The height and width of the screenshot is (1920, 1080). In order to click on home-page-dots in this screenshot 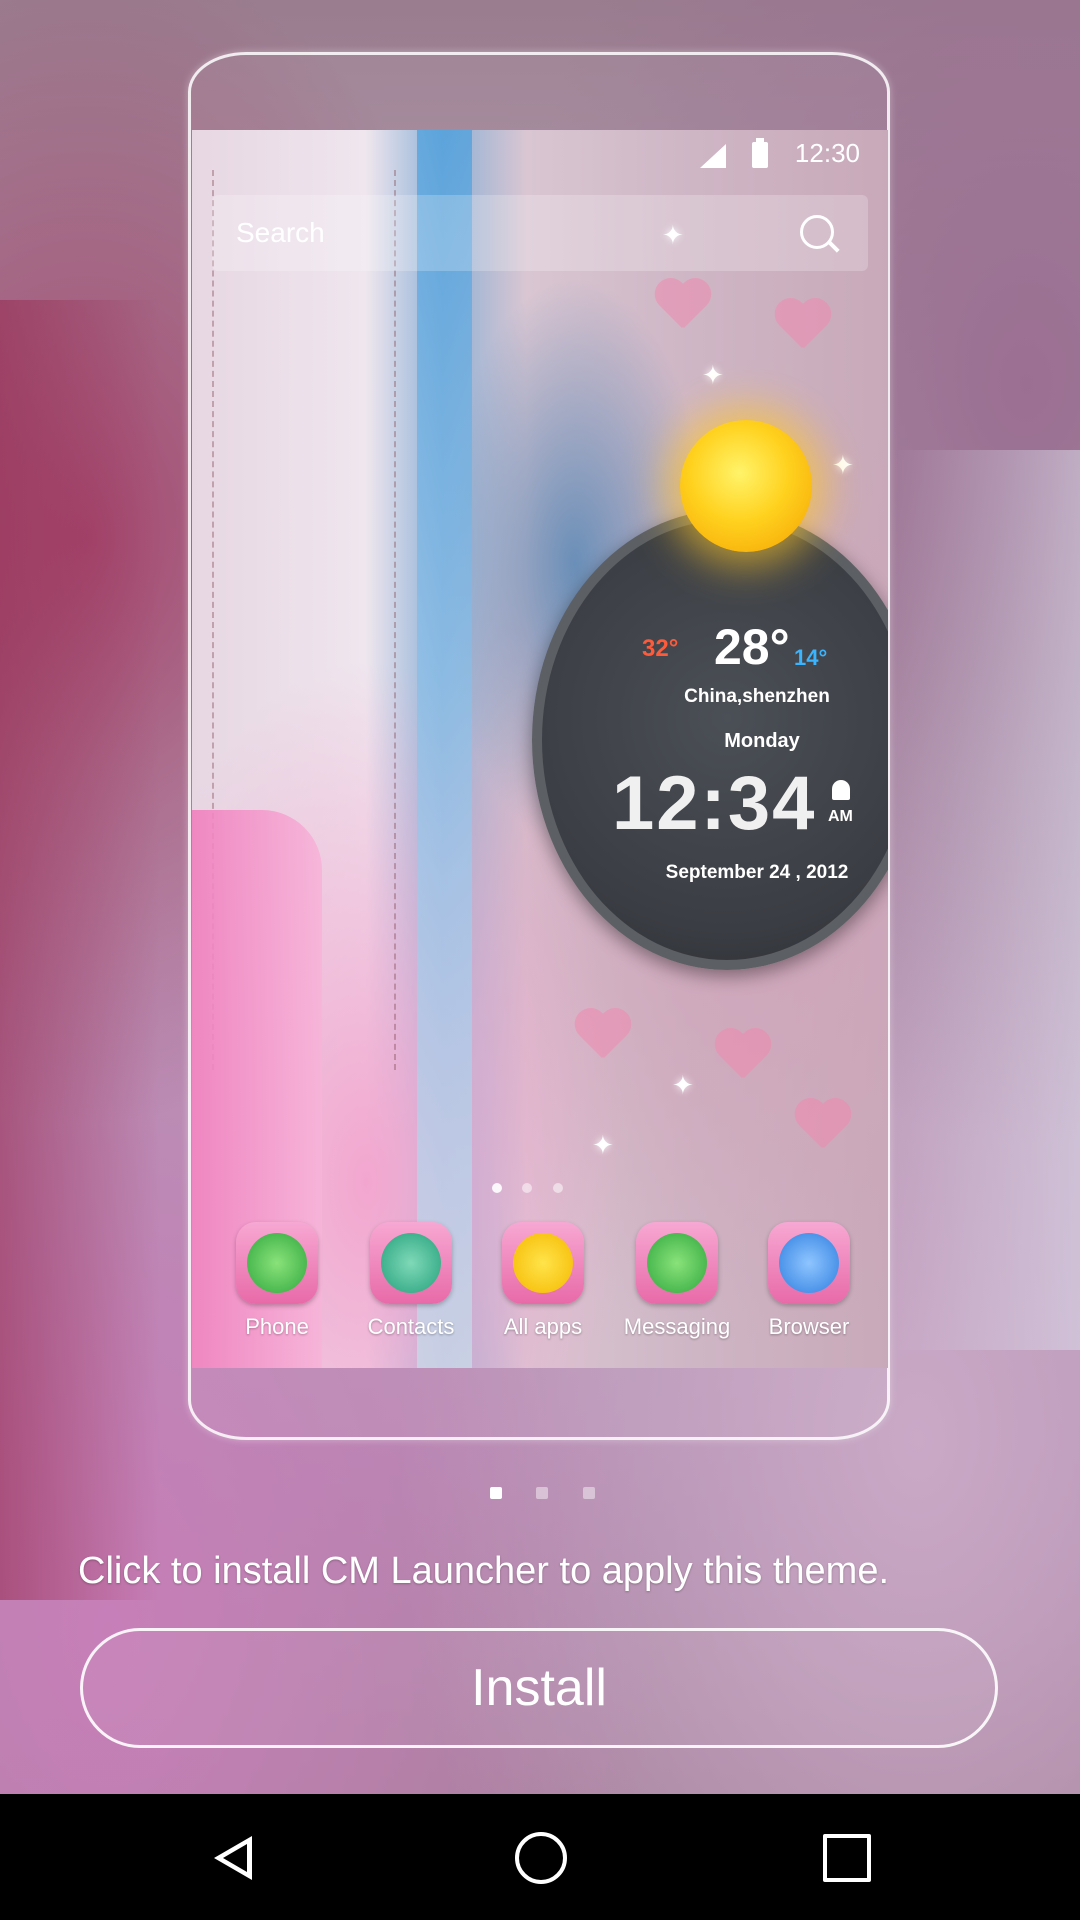, I will do `click(535, 1189)`.